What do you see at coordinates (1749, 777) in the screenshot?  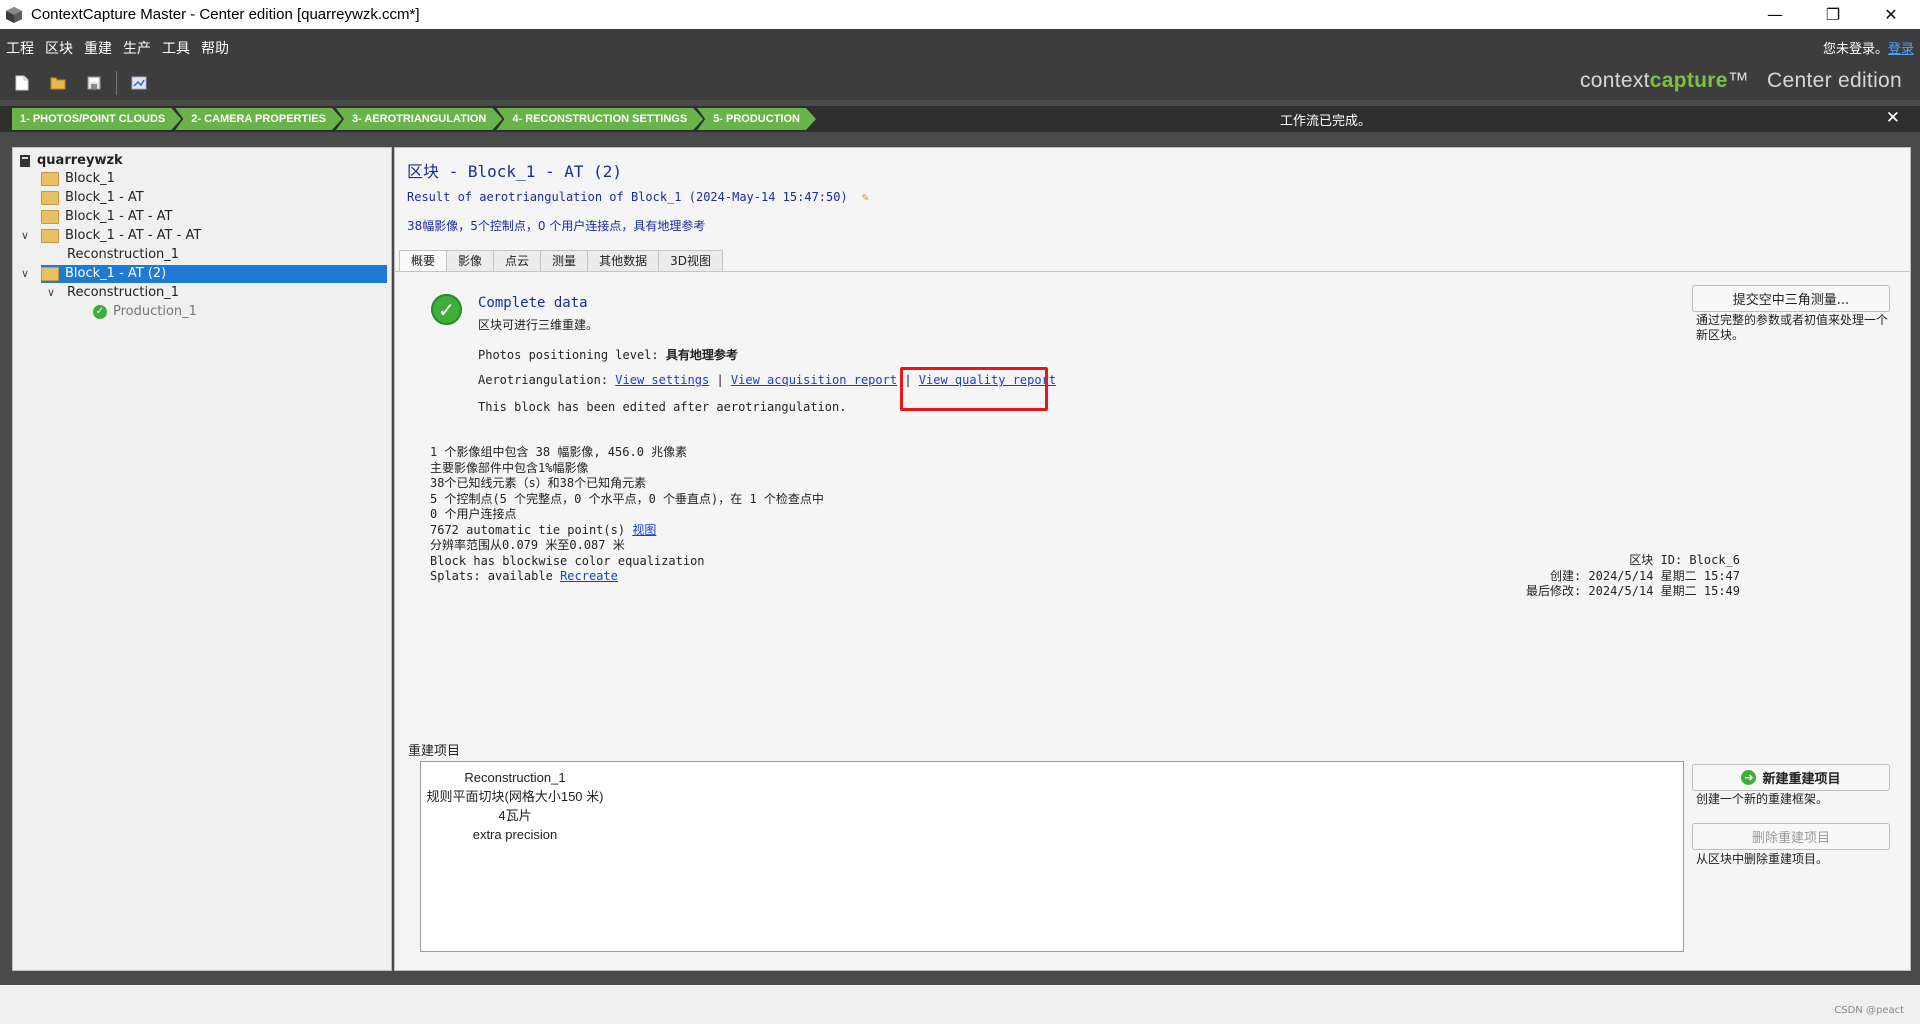 I see `add-icon: ➜` at bounding box center [1749, 777].